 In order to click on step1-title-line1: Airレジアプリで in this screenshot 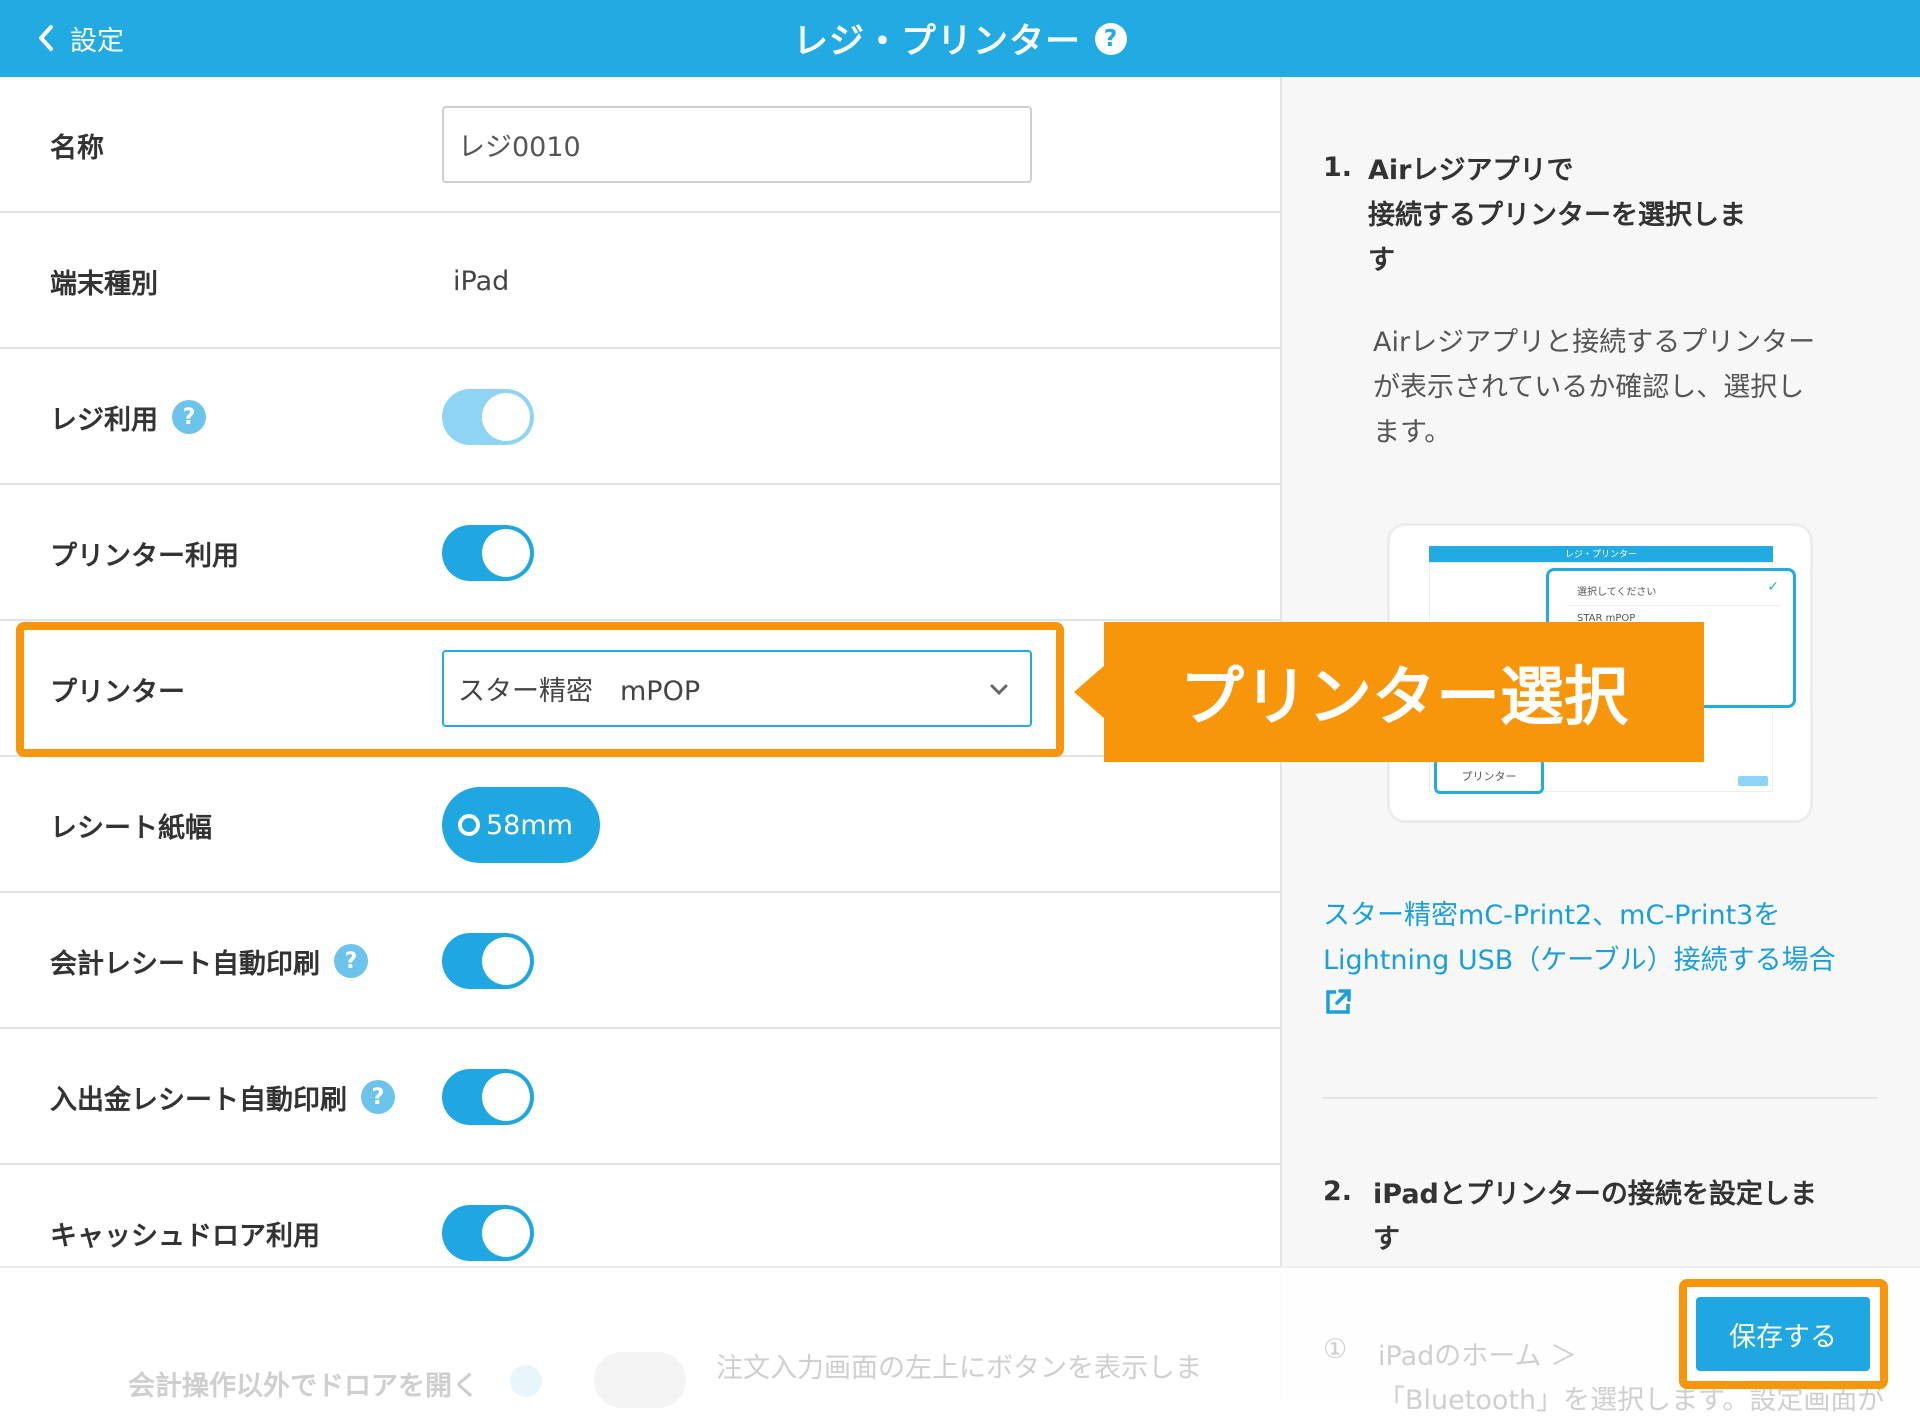, I will do `click(1471, 170)`.